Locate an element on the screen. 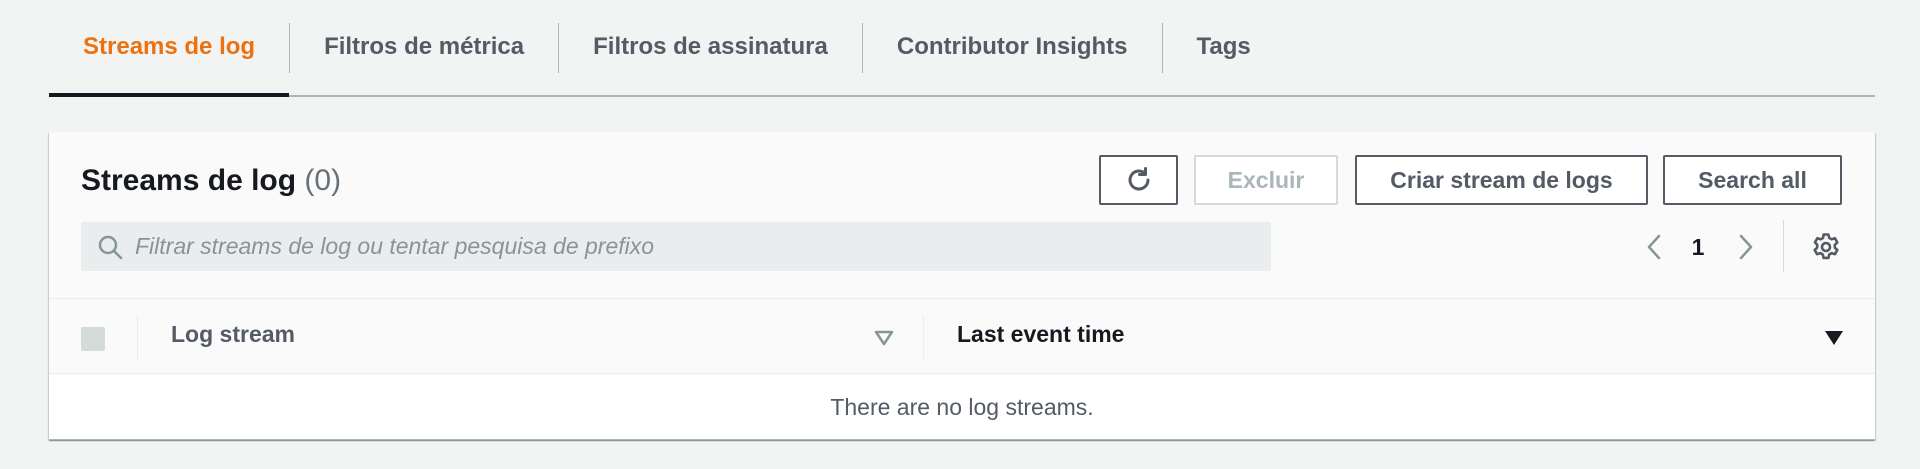  gear-icon is located at coordinates (1826, 246).